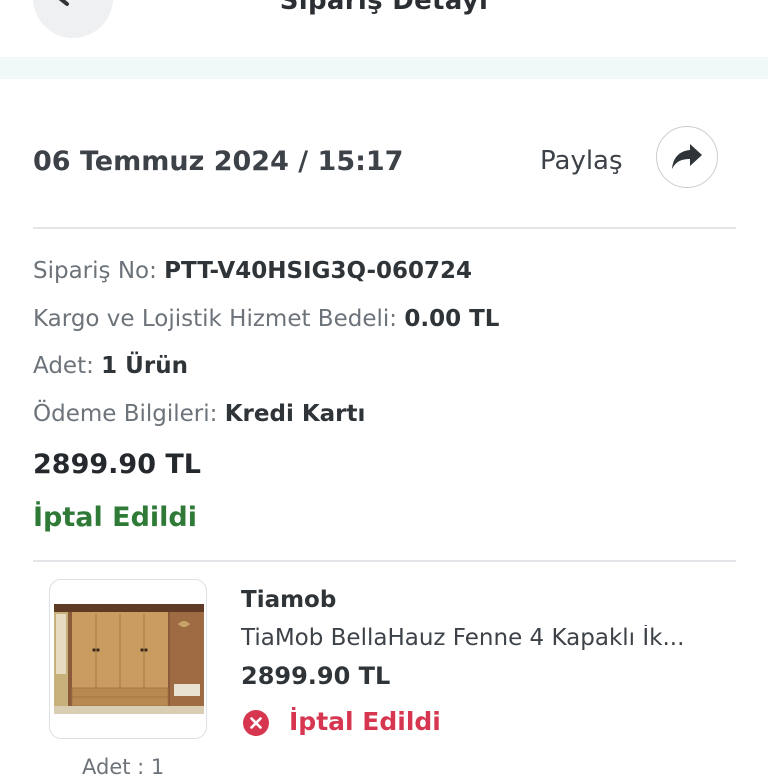 The image size is (768, 779). I want to click on wardrobe-image, so click(129, 659).